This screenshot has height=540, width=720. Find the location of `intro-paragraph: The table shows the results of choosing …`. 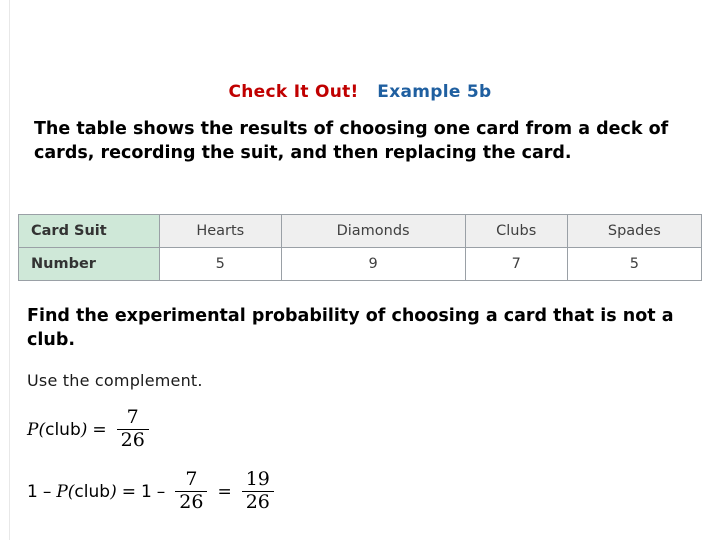

intro-paragraph: The table shows the results of choosing … is located at coordinates (351, 141).